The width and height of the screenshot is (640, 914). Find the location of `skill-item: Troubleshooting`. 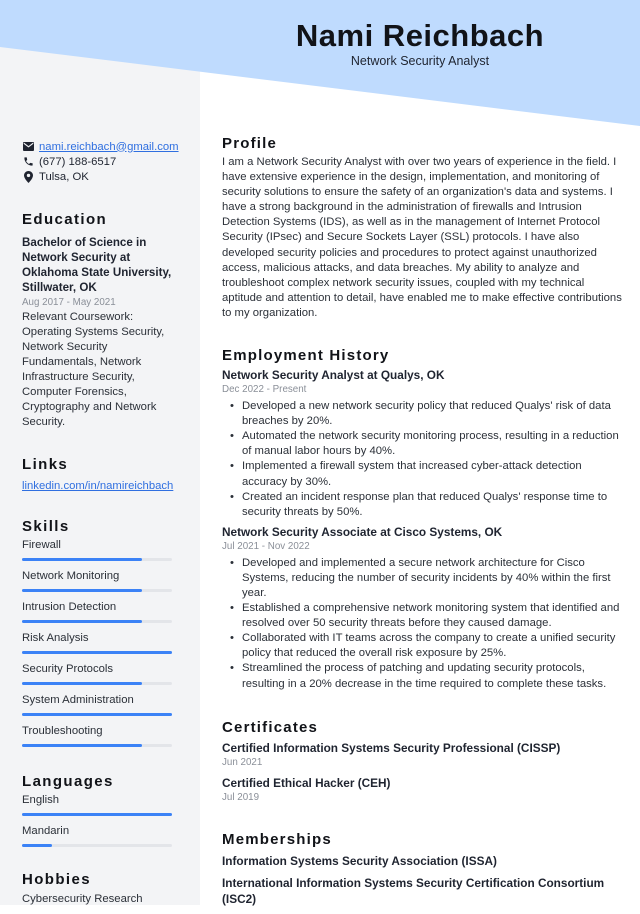

skill-item: Troubleshooting is located at coordinates (102, 735).